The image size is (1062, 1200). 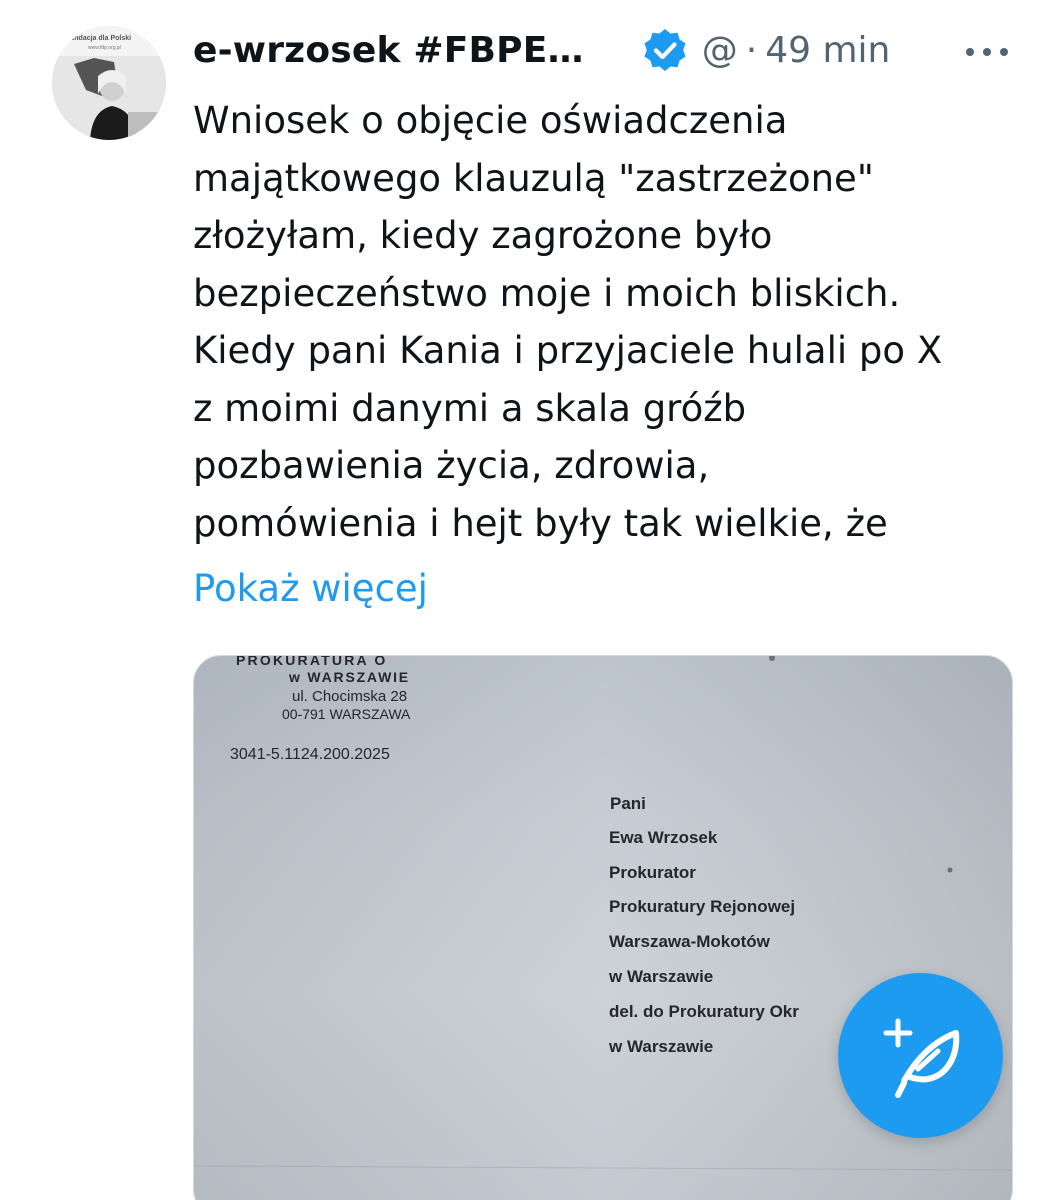 I want to click on compose-post-button, so click(x=920, y=1055).